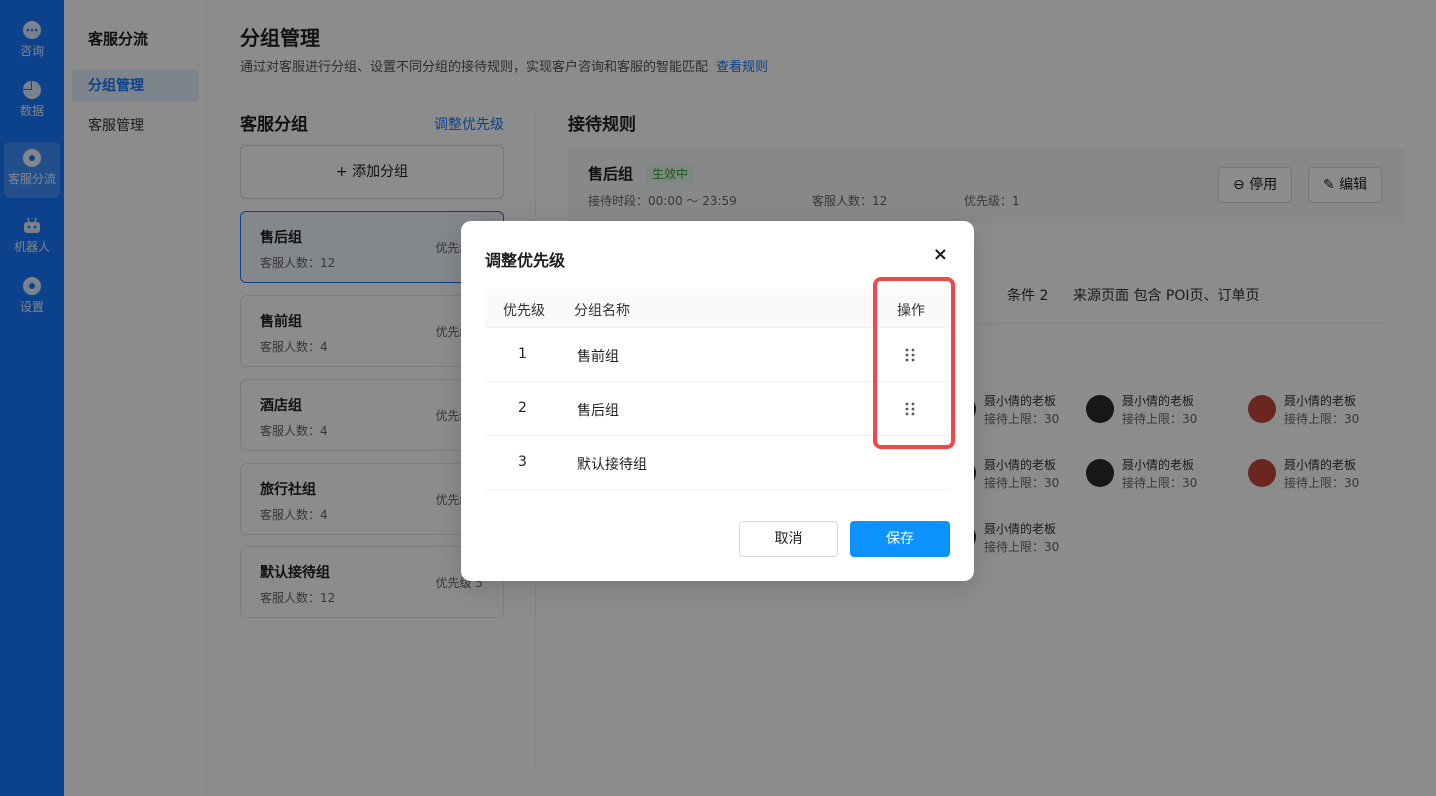 The image size is (1436, 796). Describe the element at coordinates (522, 408) in the screenshot. I see `row-priority: 2` at that location.